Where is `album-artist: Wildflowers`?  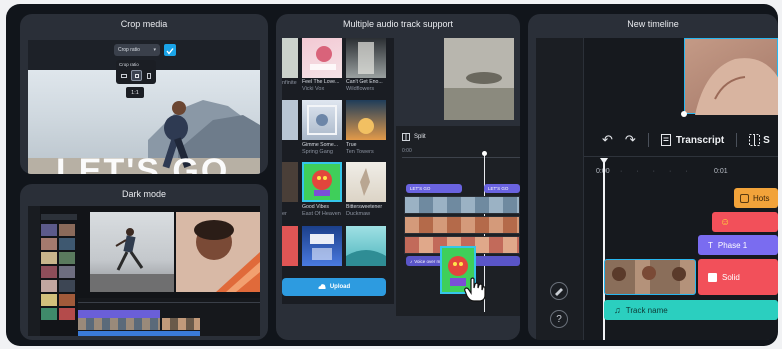 album-artist: Wildflowers is located at coordinates (360, 89).